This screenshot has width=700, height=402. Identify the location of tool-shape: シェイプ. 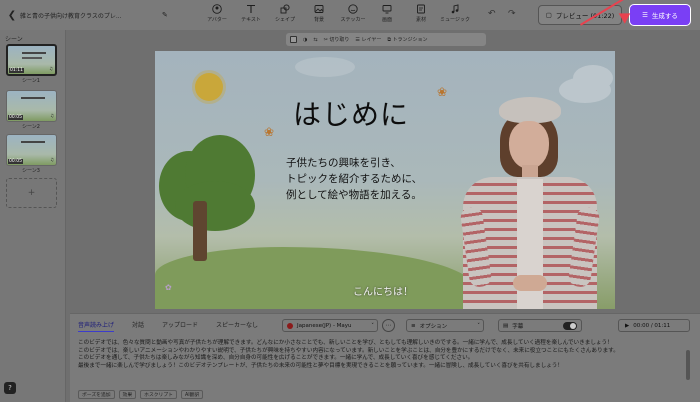
(285, 13).